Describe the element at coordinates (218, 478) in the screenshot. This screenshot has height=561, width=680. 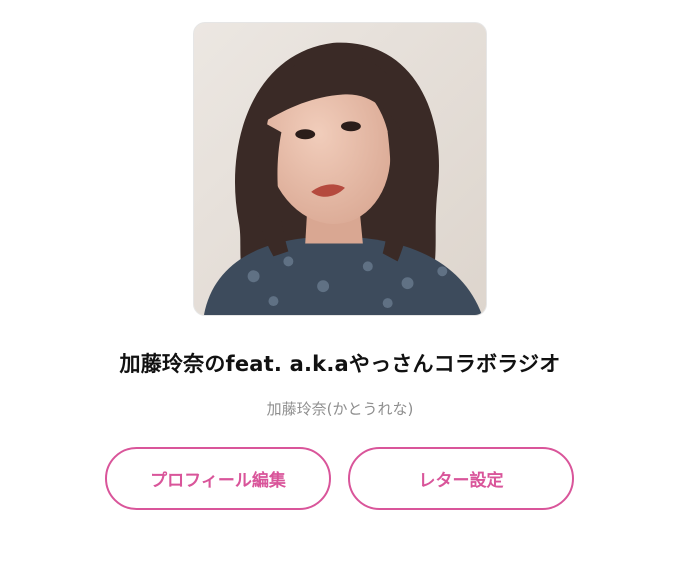
I see `edit-profile-button: プロフィール編集` at that location.